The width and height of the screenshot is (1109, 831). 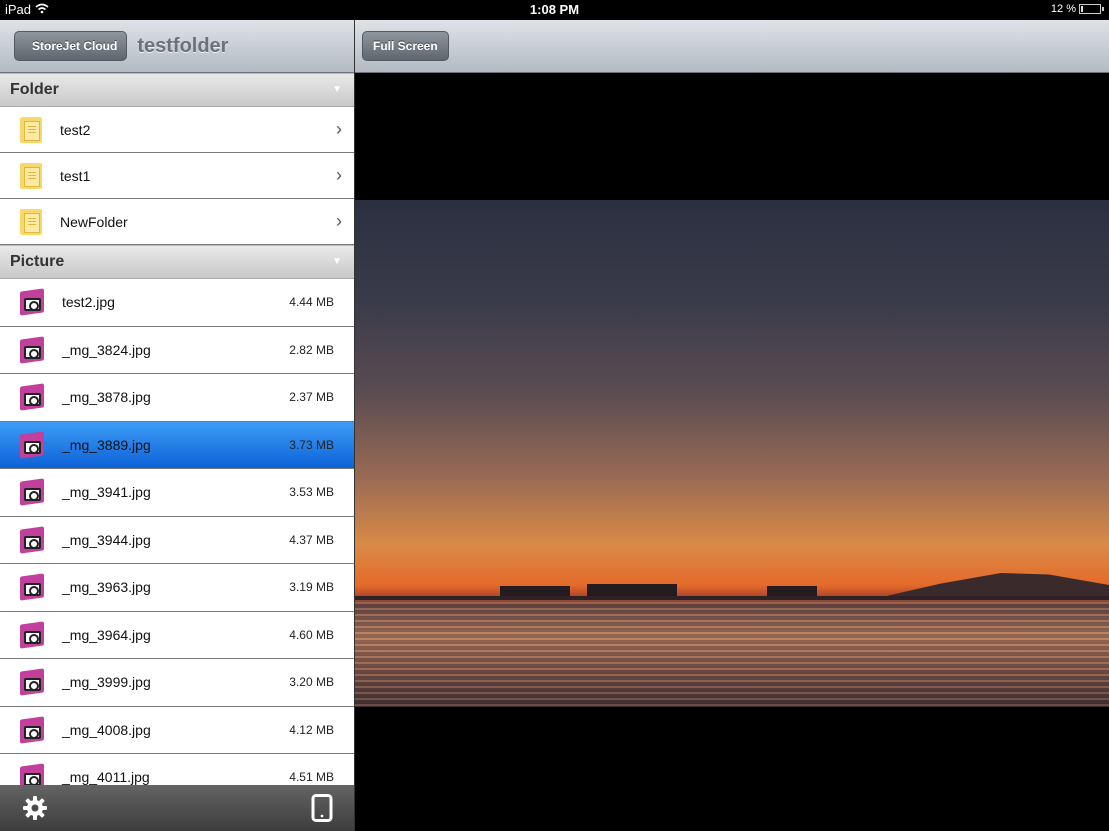 I want to click on file-size: 3.19 MB, so click(x=311, y=587).